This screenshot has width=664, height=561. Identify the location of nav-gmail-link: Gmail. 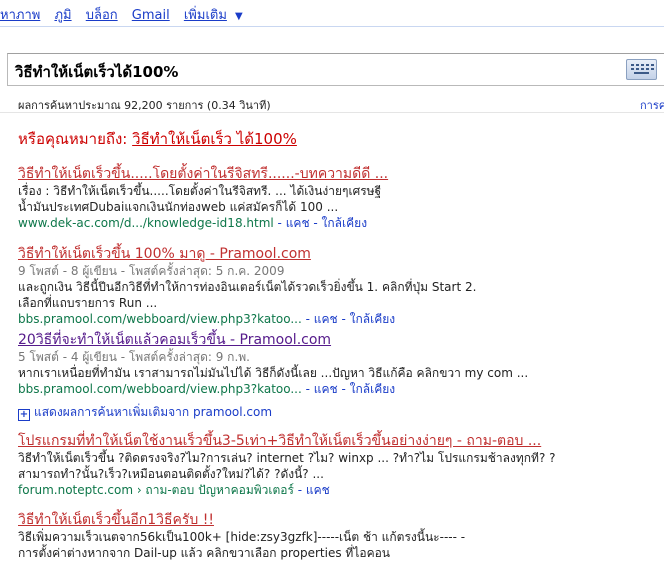
(151, 15).